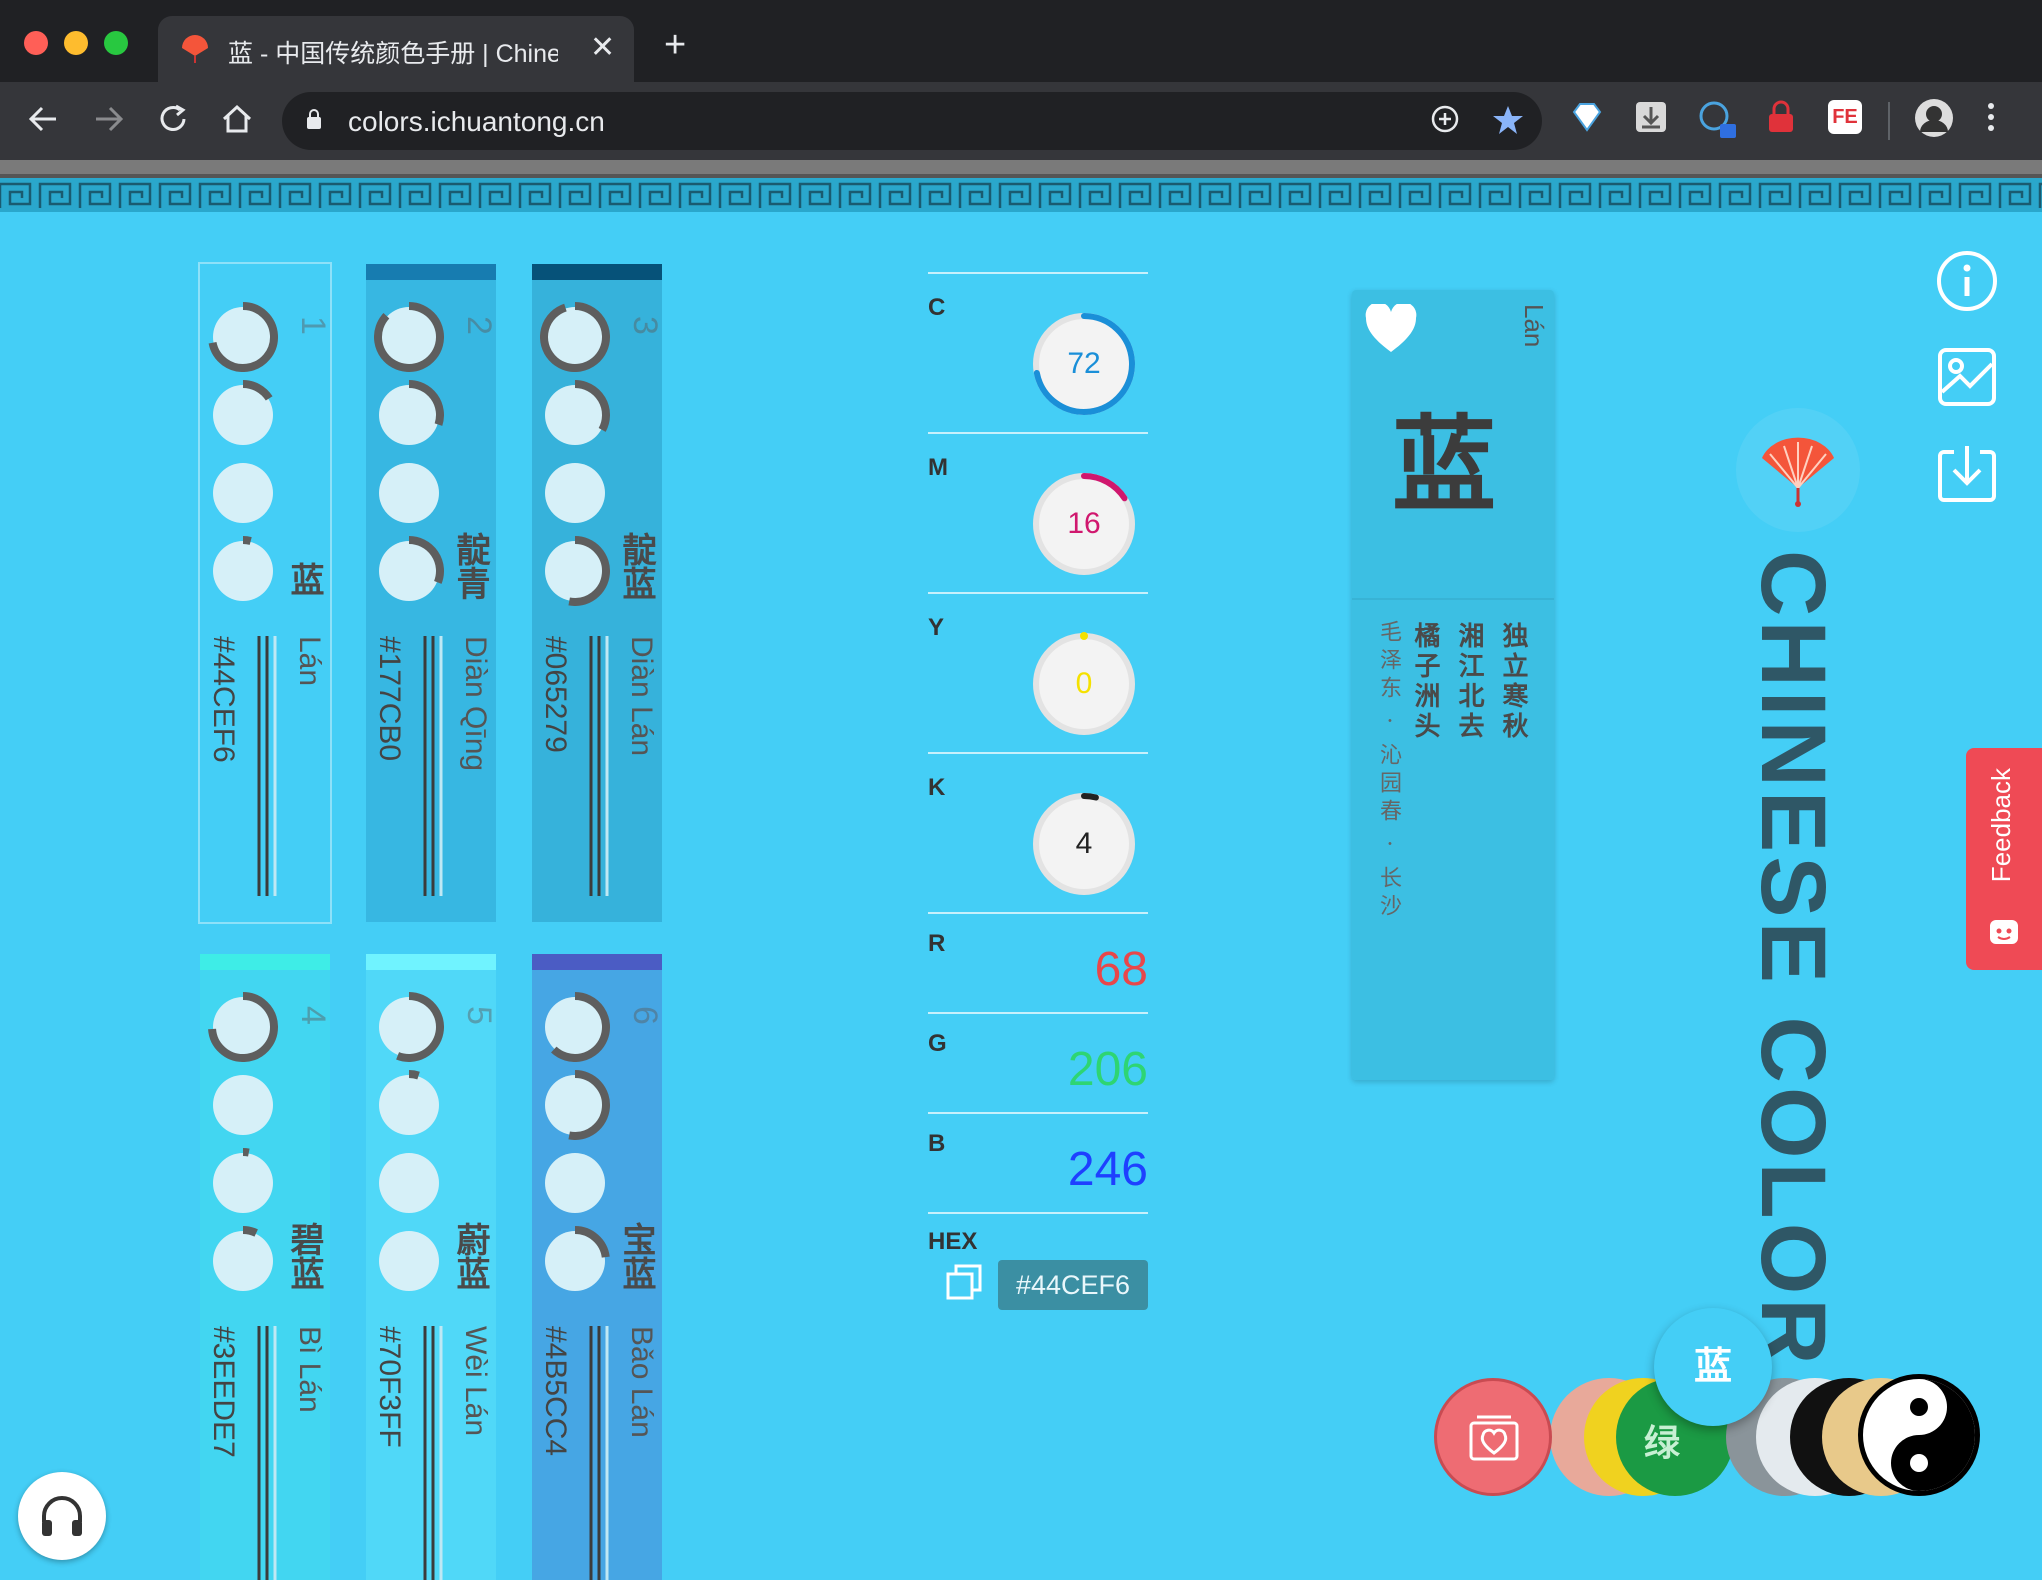  What do you see at coordinates (636, 1256) in the screenshot?
I see `palette-card-name: 宝蓝` at bounding box center [636, 1256].